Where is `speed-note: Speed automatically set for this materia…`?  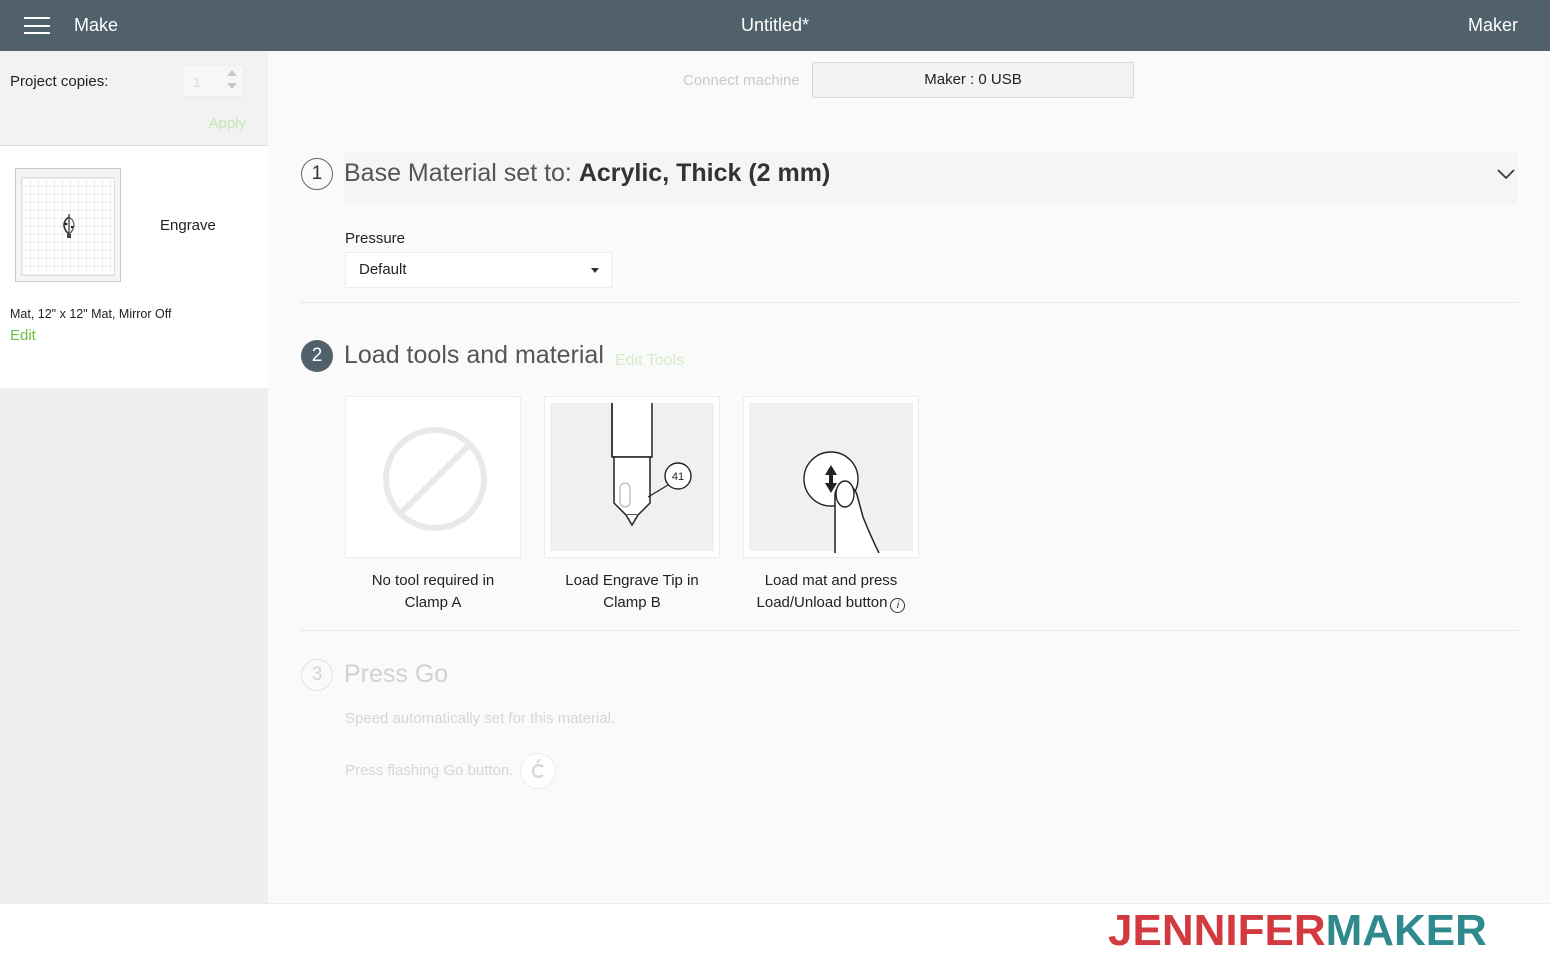 speed-note: Speed automatically set for this materia… is located at coordinates (480, 718).